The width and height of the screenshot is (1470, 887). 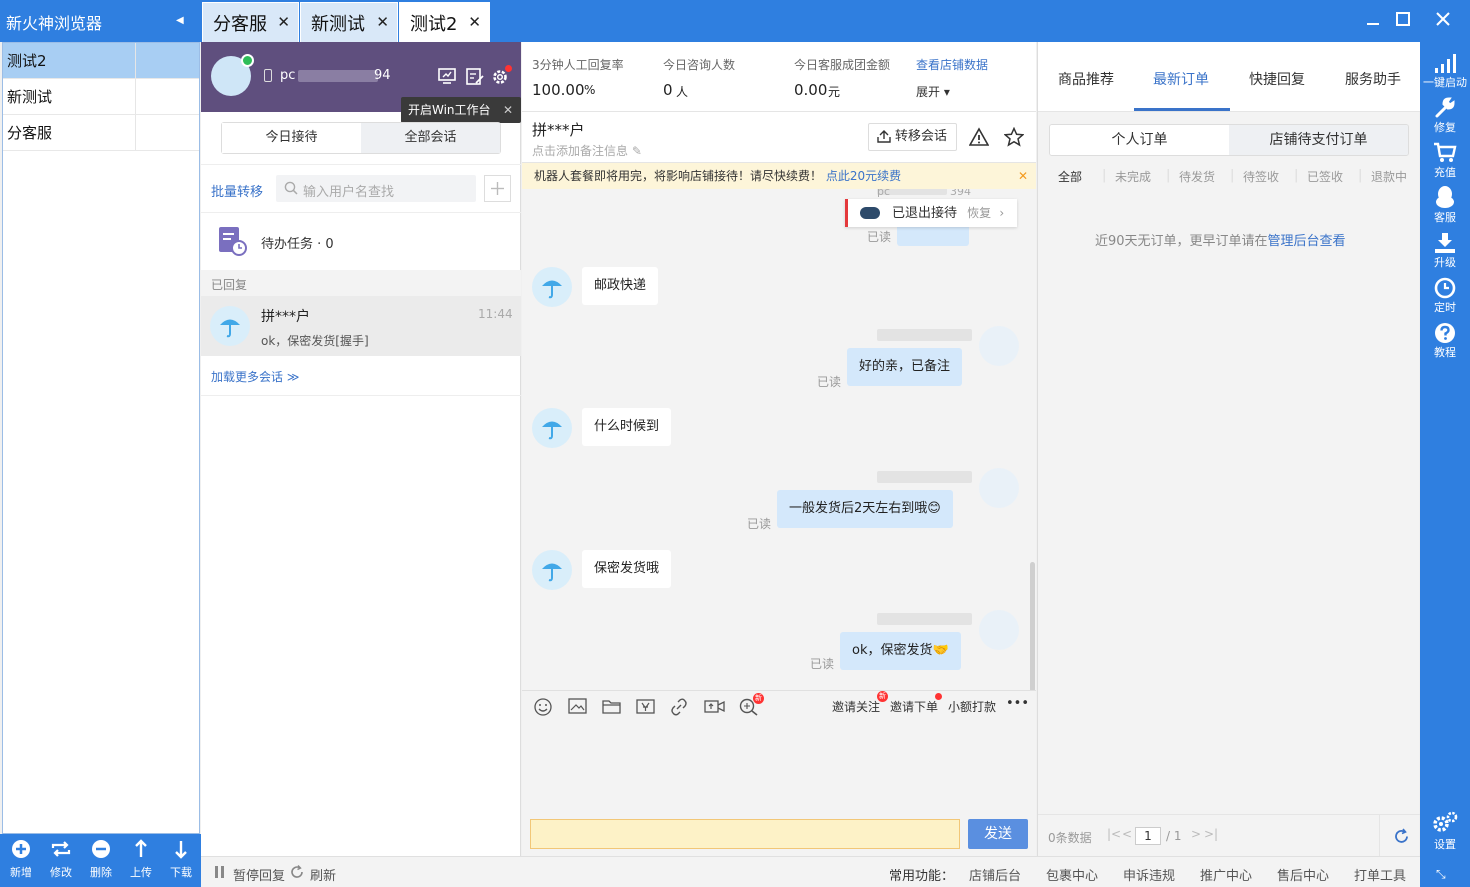 What do you see at coordinates (1380, 874) in the screenshot?
I see `print-tool-link: 打单工具` at bounding box center [1380, 874].